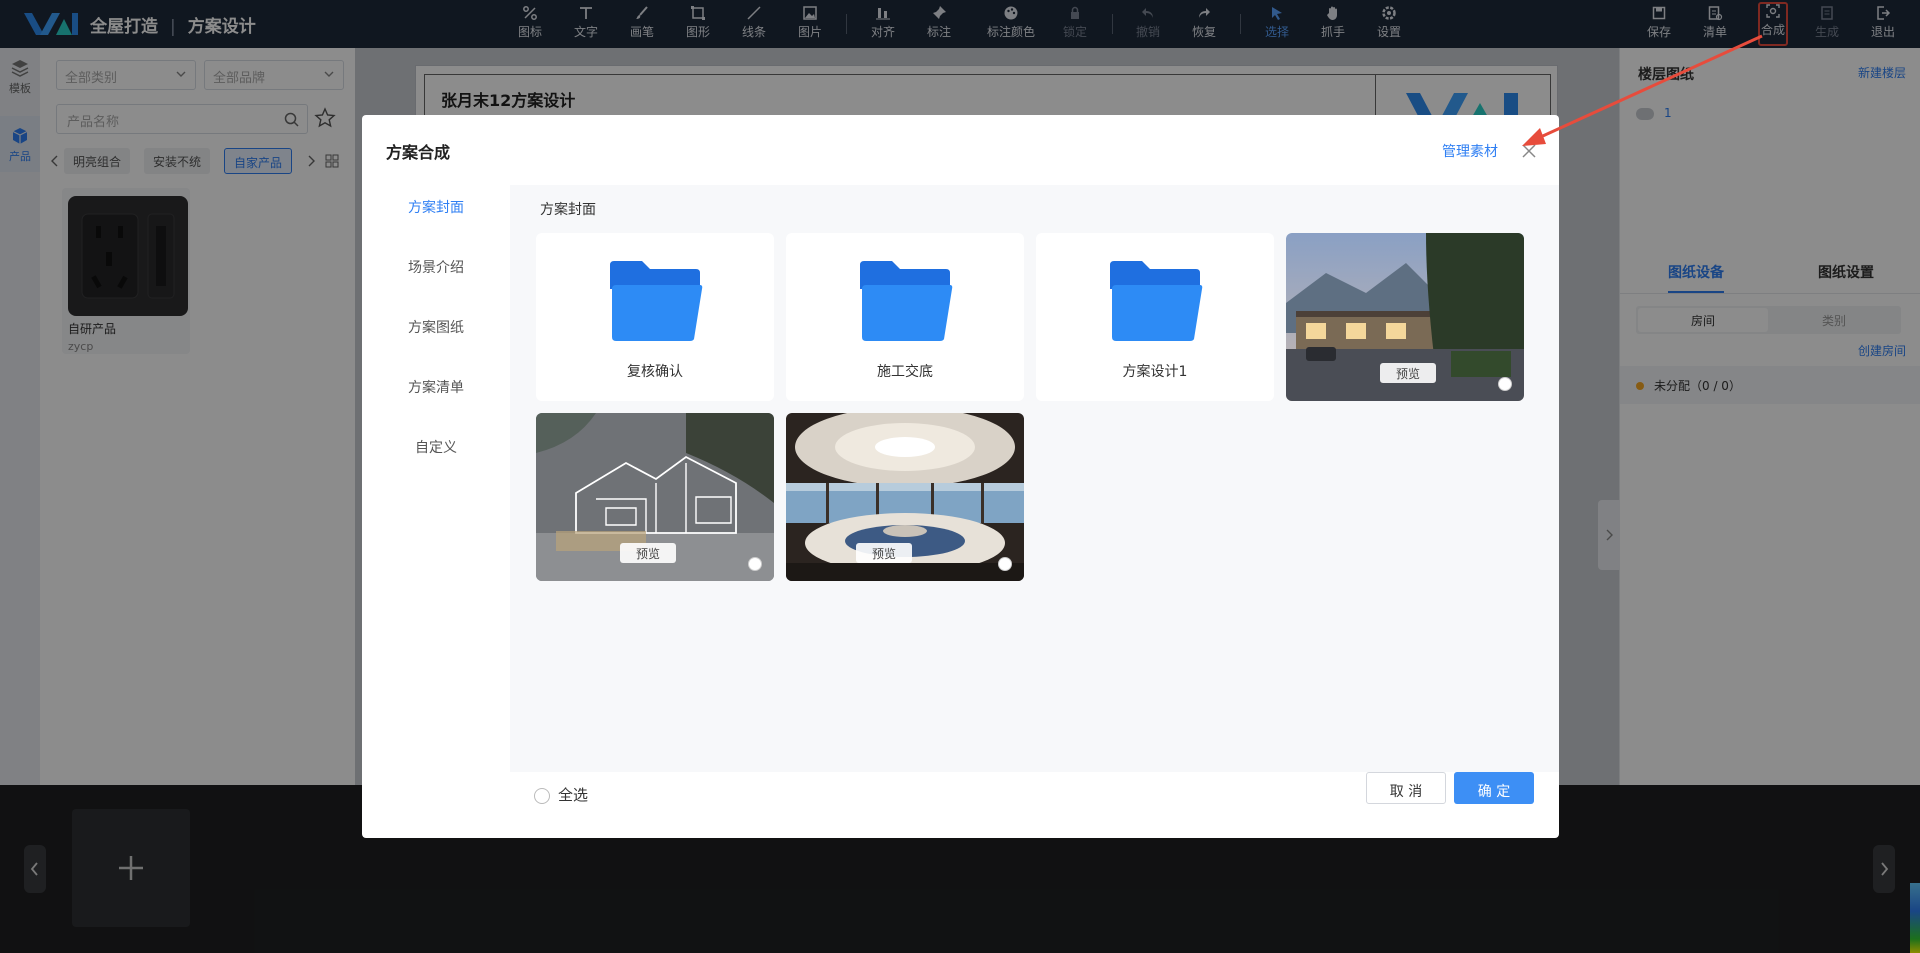 The width and height of the screenshot is (1920, 953). I want to click on nav-item-scene: 场景介绍, so click(436, 267).